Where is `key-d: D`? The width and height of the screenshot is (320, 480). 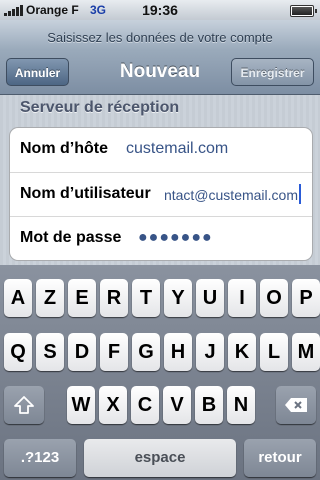
key-d: D is located at coordinates (82, 352).